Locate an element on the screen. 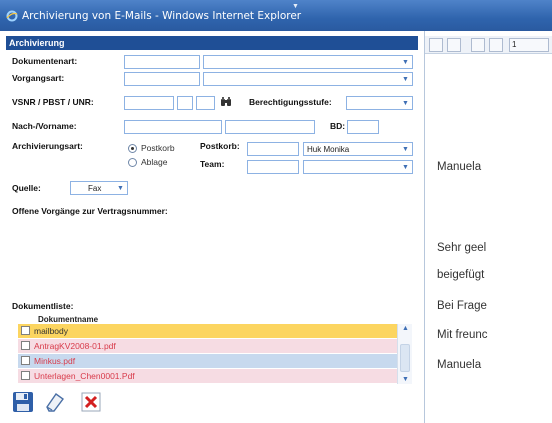 Image resolution: width=552 pixels, height=423 pixels. team-label: Team: is located at coordinates (212, 164).